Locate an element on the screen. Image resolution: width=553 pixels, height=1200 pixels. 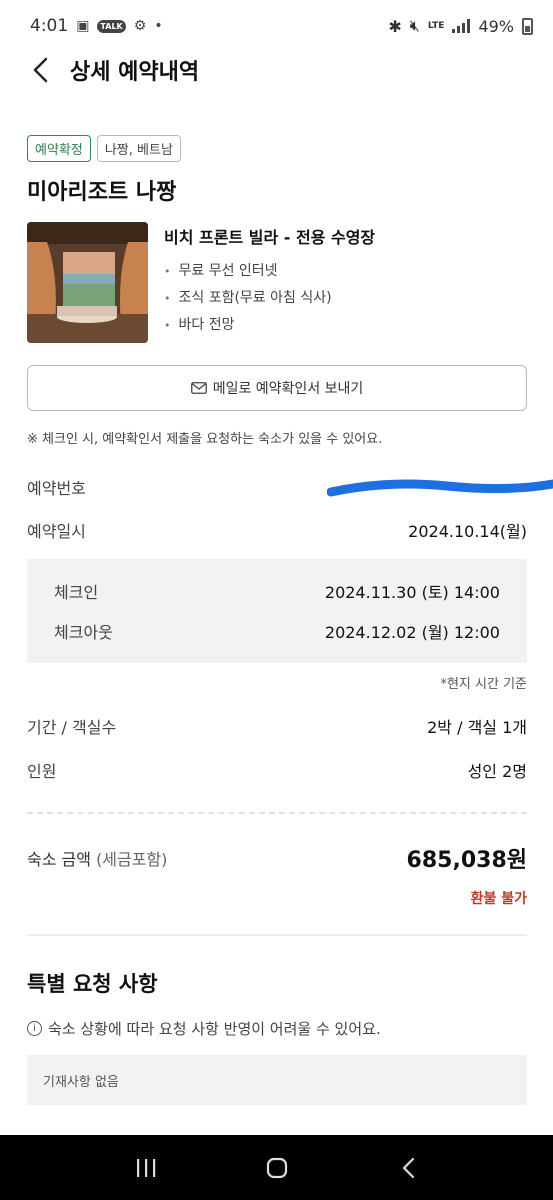
reservation-date-label: 예약일시 is located at coordinates (56, 531).